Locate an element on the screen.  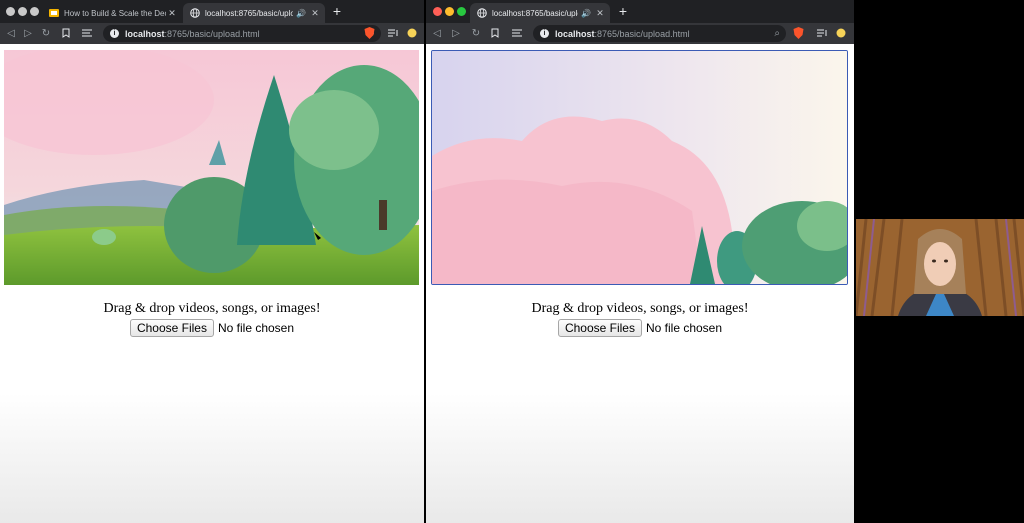
tab-title: How to Build & Scale the Decen is located at coordinates (115, 13).